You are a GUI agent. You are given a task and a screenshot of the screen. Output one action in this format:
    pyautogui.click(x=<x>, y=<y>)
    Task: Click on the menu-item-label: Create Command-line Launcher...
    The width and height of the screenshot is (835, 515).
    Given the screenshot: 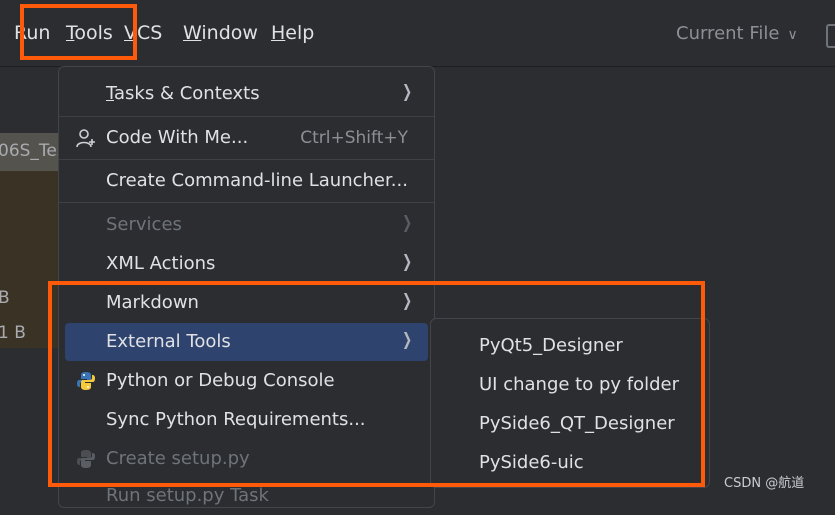 What is the action you would take?
    pyautogui.click(x=257, y=180)
    